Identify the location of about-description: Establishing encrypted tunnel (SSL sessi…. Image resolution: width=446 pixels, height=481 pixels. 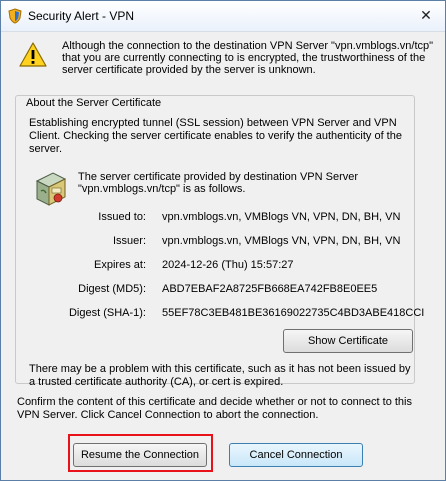
(215, 136).